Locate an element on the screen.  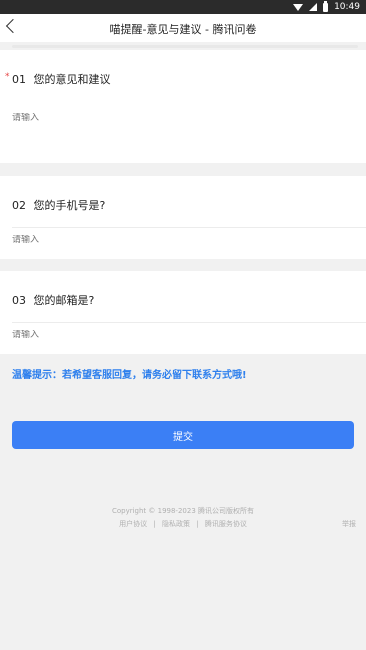
user-agreement-link: 用户协议 is located at coordinates (133, 524).